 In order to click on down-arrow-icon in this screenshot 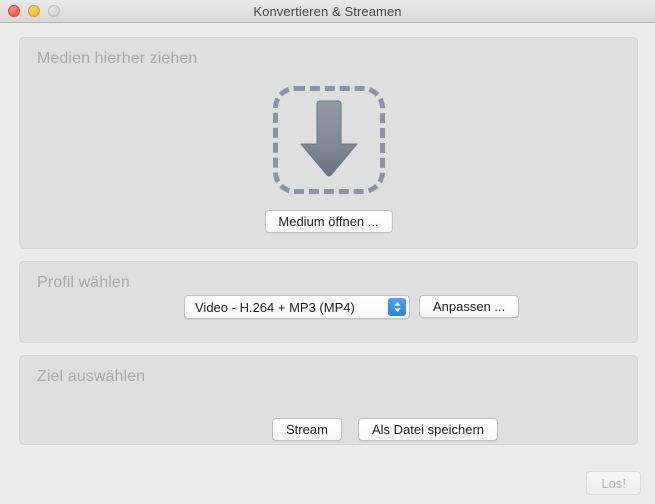, I will do `click(329, 140)`.